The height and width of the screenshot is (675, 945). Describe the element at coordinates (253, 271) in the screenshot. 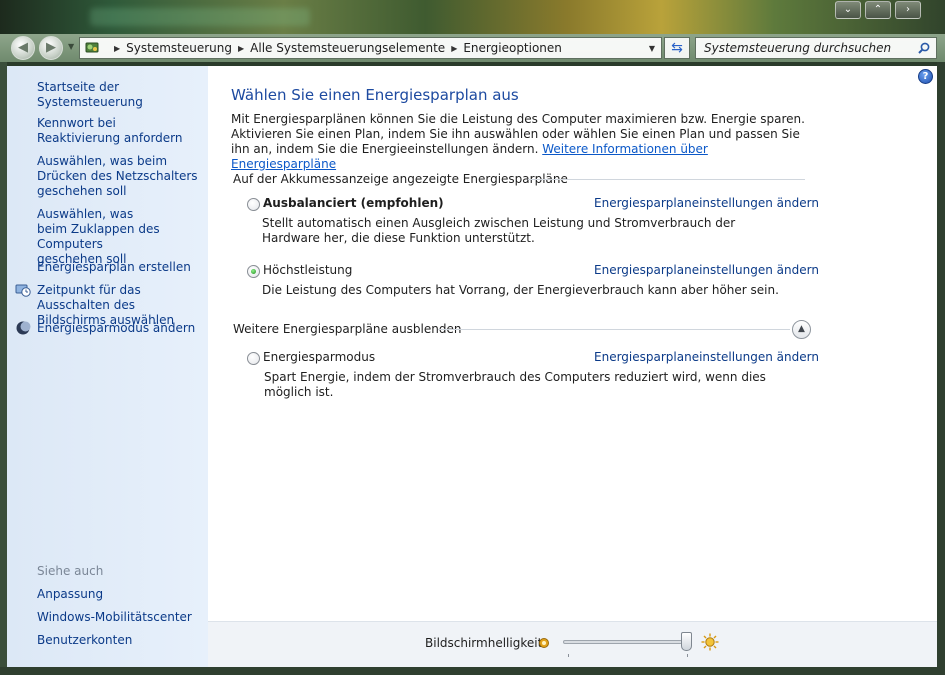

I see `plan-hoechstleistung-radio` at that location.